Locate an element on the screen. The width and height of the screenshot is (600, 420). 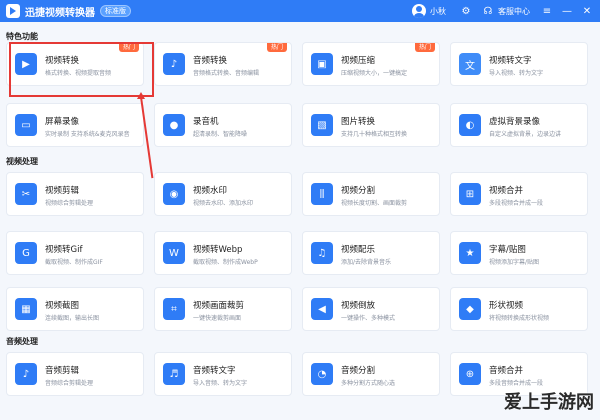
music-icon: ♫ is located at coordinates (322, 253).